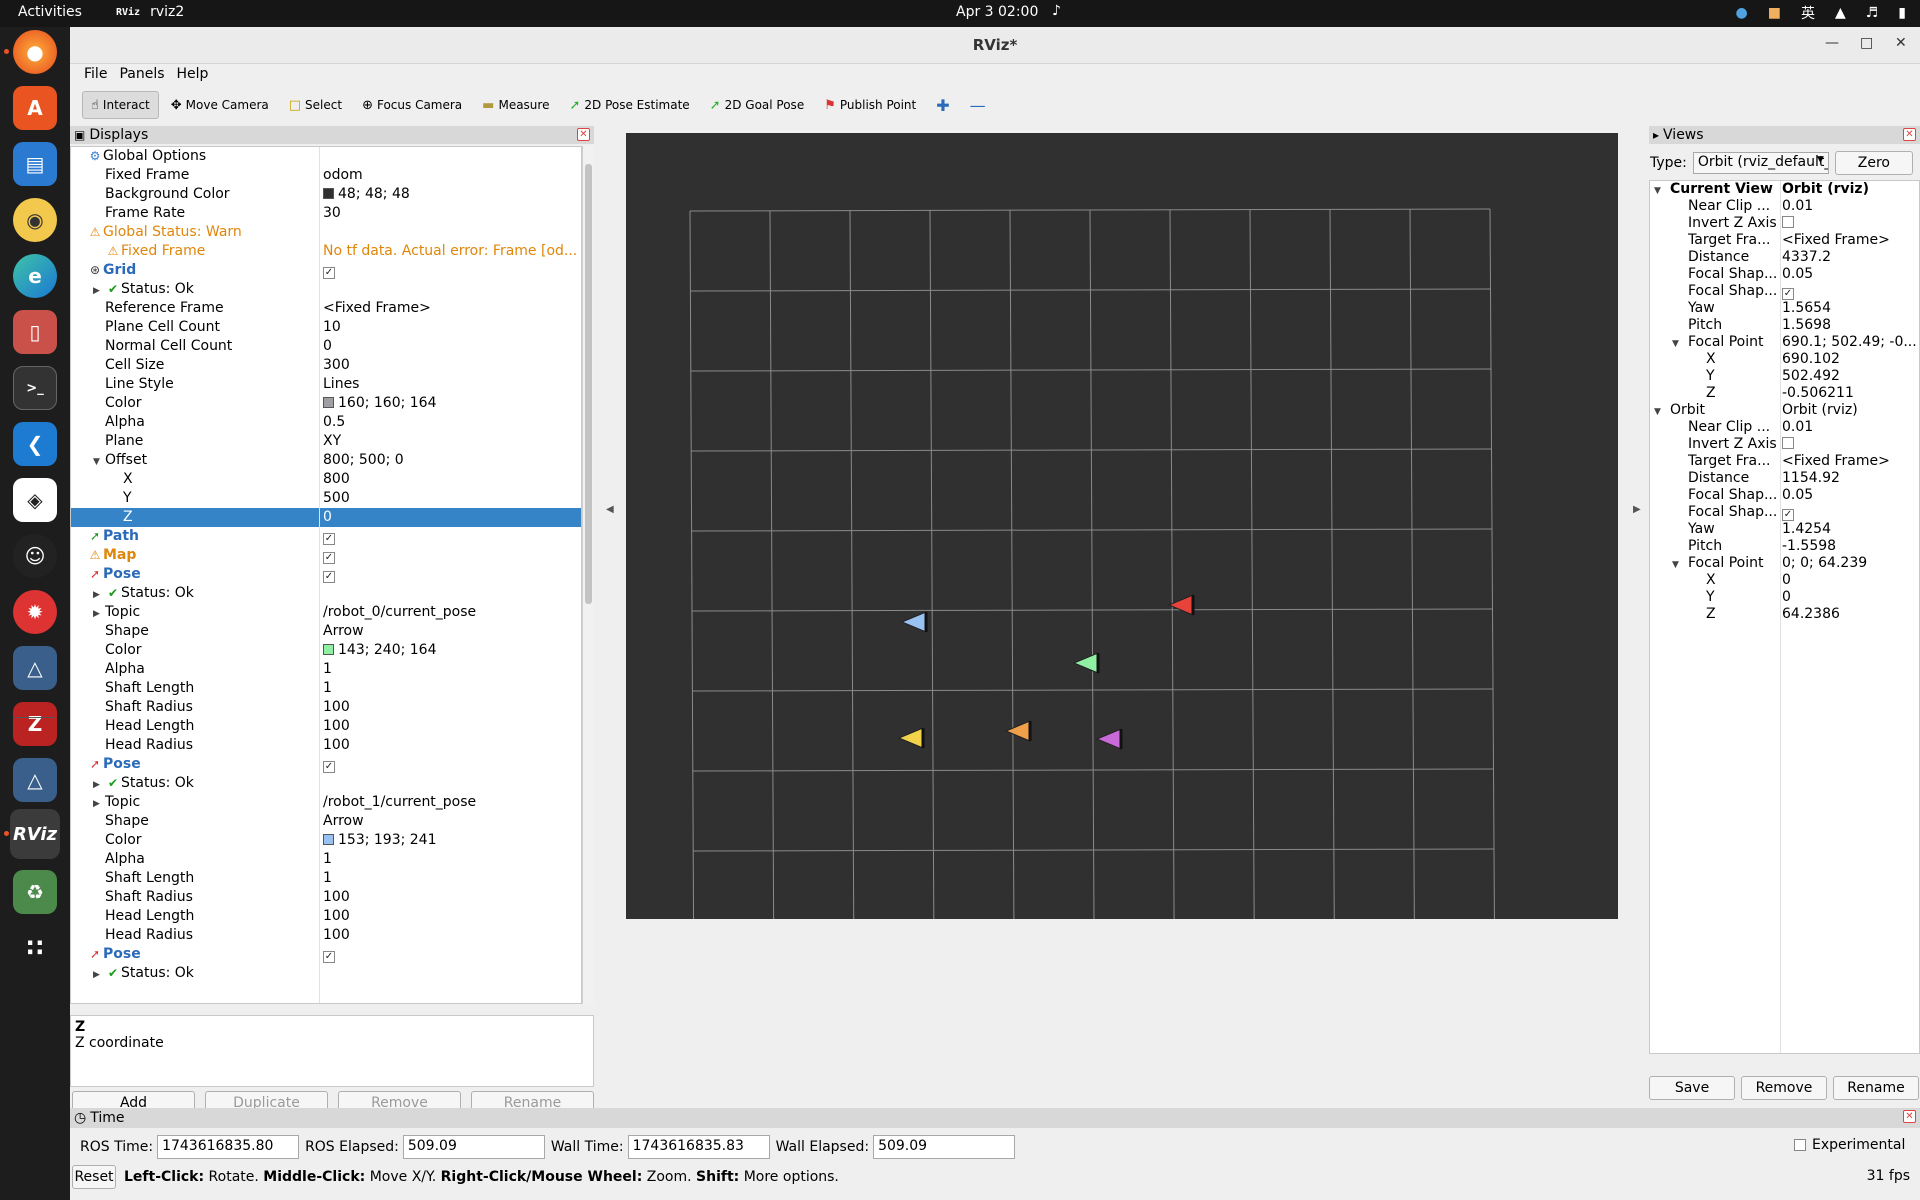 The height and width of the screenshot is (1200, 1920). I want to click on rhythmbox-icon: ◉, so click(35, 220).